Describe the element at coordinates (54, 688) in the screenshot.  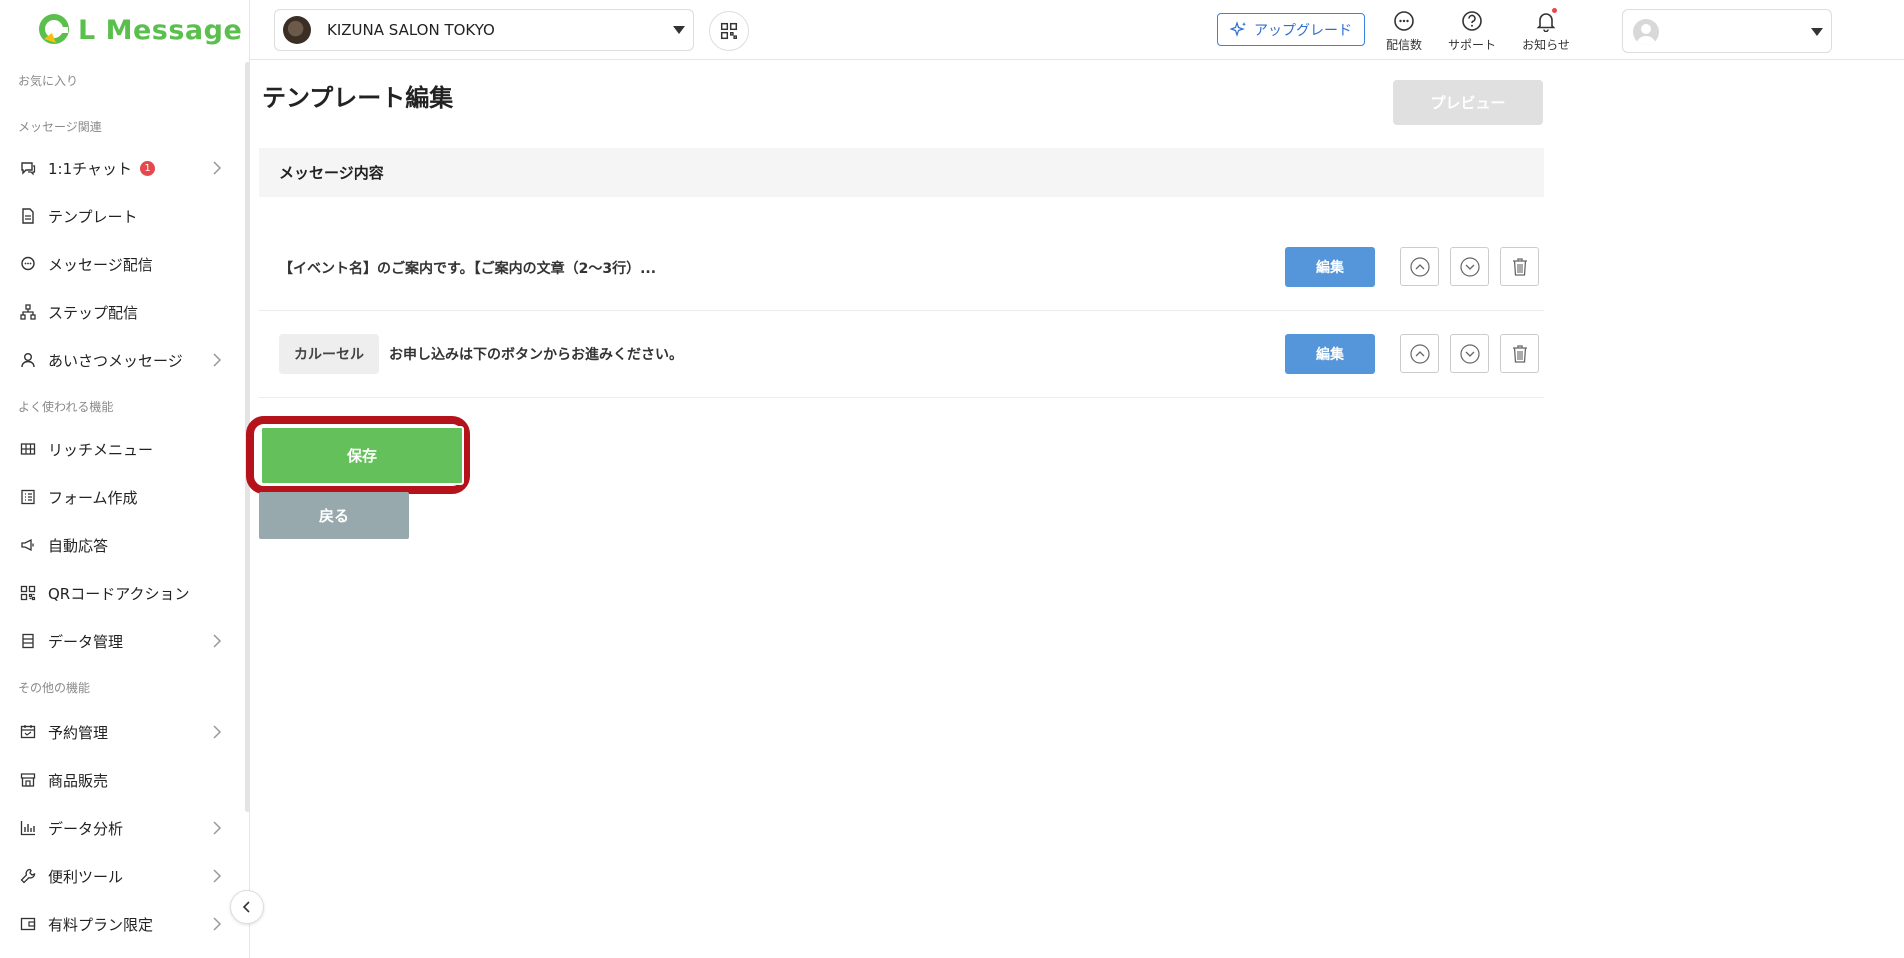
I see `section-other: その他の機能` at that location.